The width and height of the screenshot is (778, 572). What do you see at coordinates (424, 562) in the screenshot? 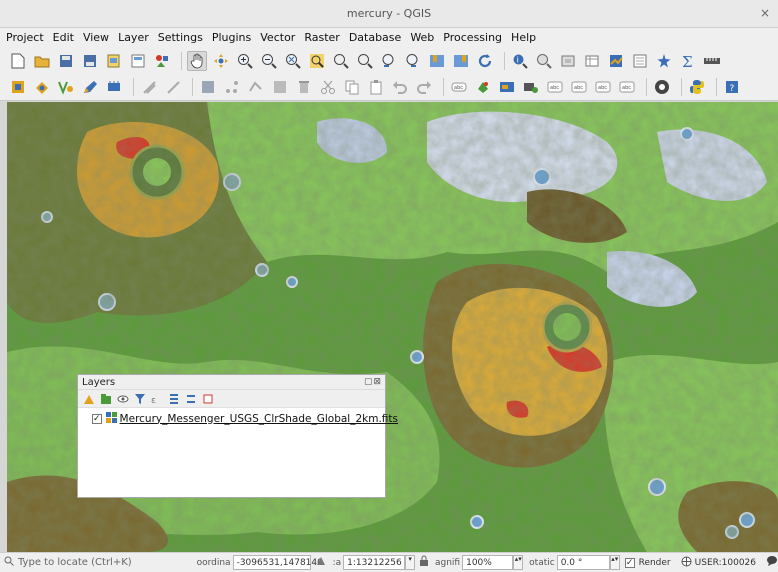
I see `lock-icon` at bounding box center [424, 562].